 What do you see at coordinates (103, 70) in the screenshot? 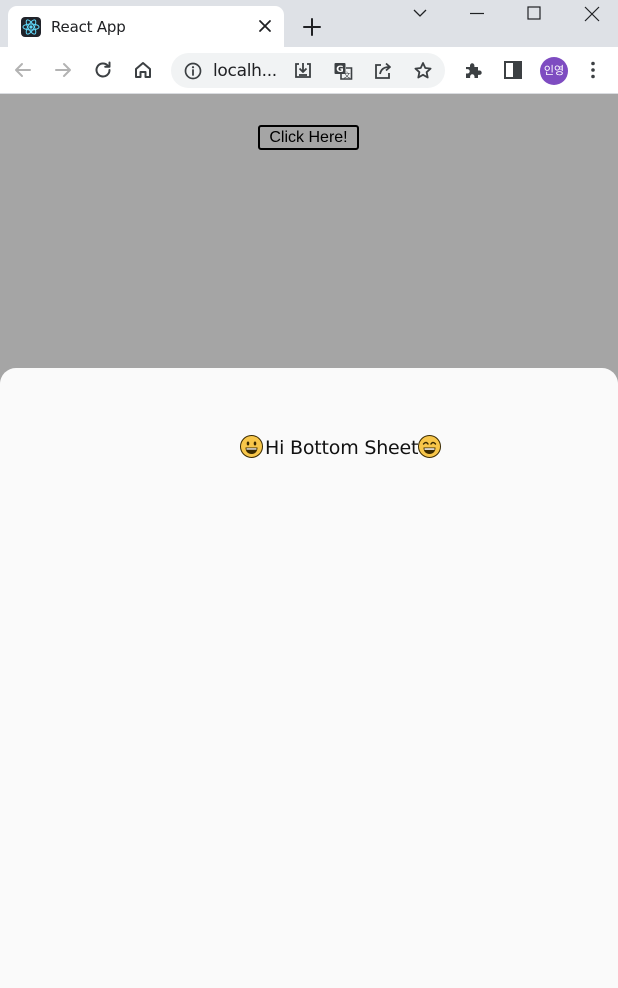
I see `reload-icon` at bounding box center [103, 70].